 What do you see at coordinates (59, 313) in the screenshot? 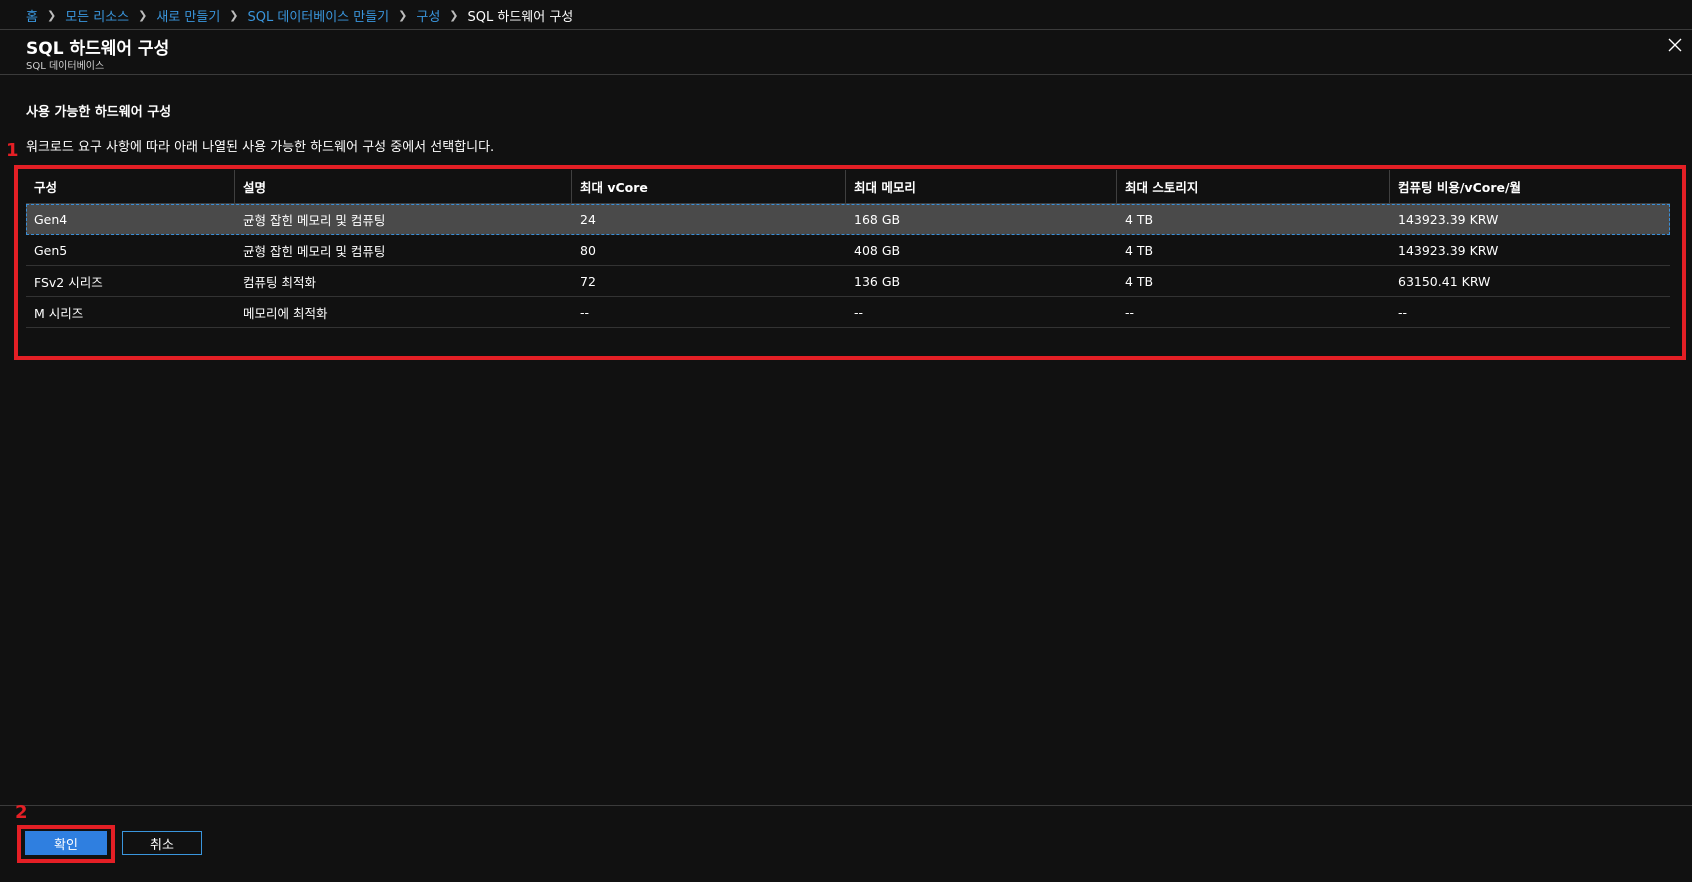
I see `table-cell: M 시리즈` at bounding box center [59, 313].